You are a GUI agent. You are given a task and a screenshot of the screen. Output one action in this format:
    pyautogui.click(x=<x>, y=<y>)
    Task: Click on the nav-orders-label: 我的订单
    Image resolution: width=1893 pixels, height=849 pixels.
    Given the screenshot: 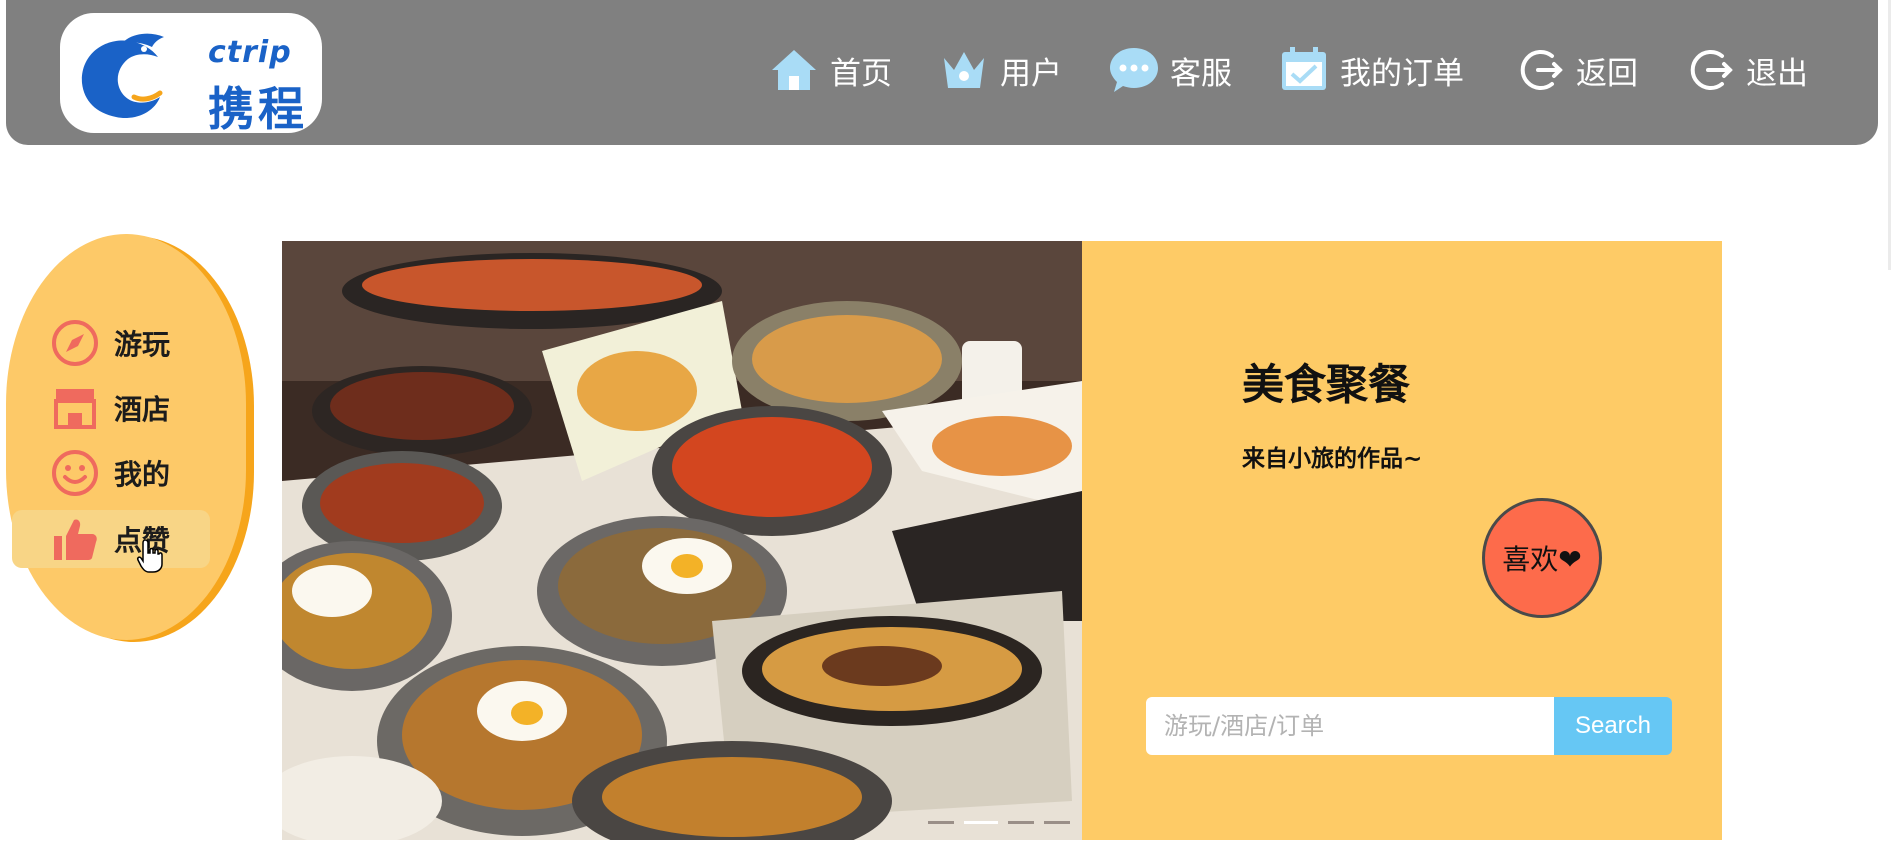 What is the action you would take?
    pyautogui.click(x=1402, y=73)
    